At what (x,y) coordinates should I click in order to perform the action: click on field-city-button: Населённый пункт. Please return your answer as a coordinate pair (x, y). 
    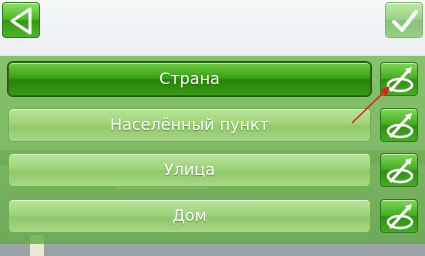
    Looking at the image, I should click on (189, 125).